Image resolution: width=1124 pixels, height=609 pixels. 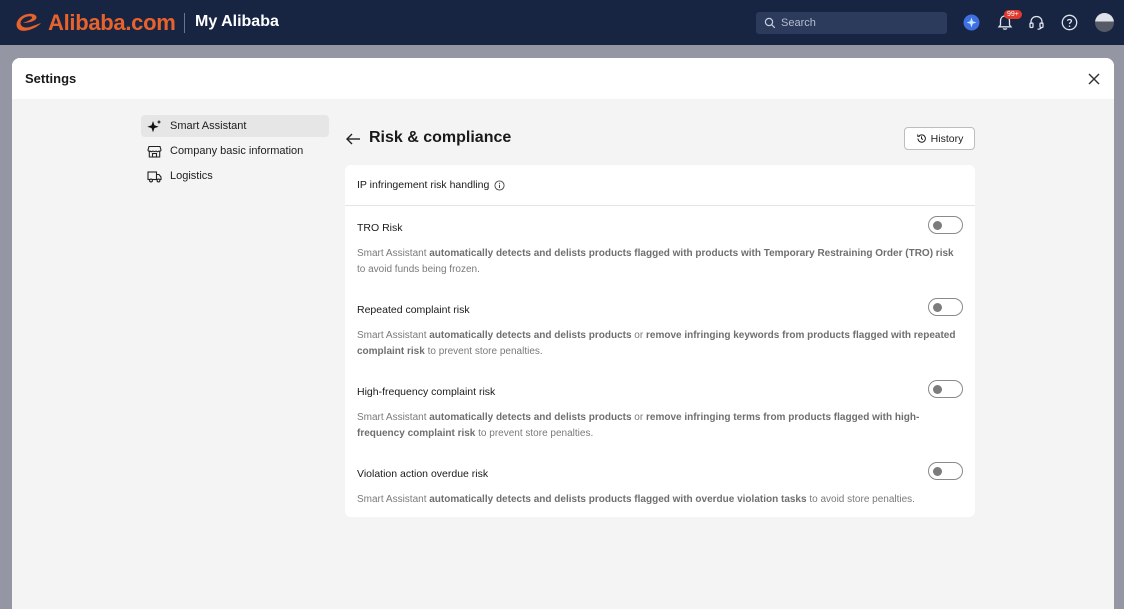 What do you see at coordinates (418, 269) in the screenshot?
I see `risk-description-text: to avoid funds being frozen.` at bounding box center [418, 269].